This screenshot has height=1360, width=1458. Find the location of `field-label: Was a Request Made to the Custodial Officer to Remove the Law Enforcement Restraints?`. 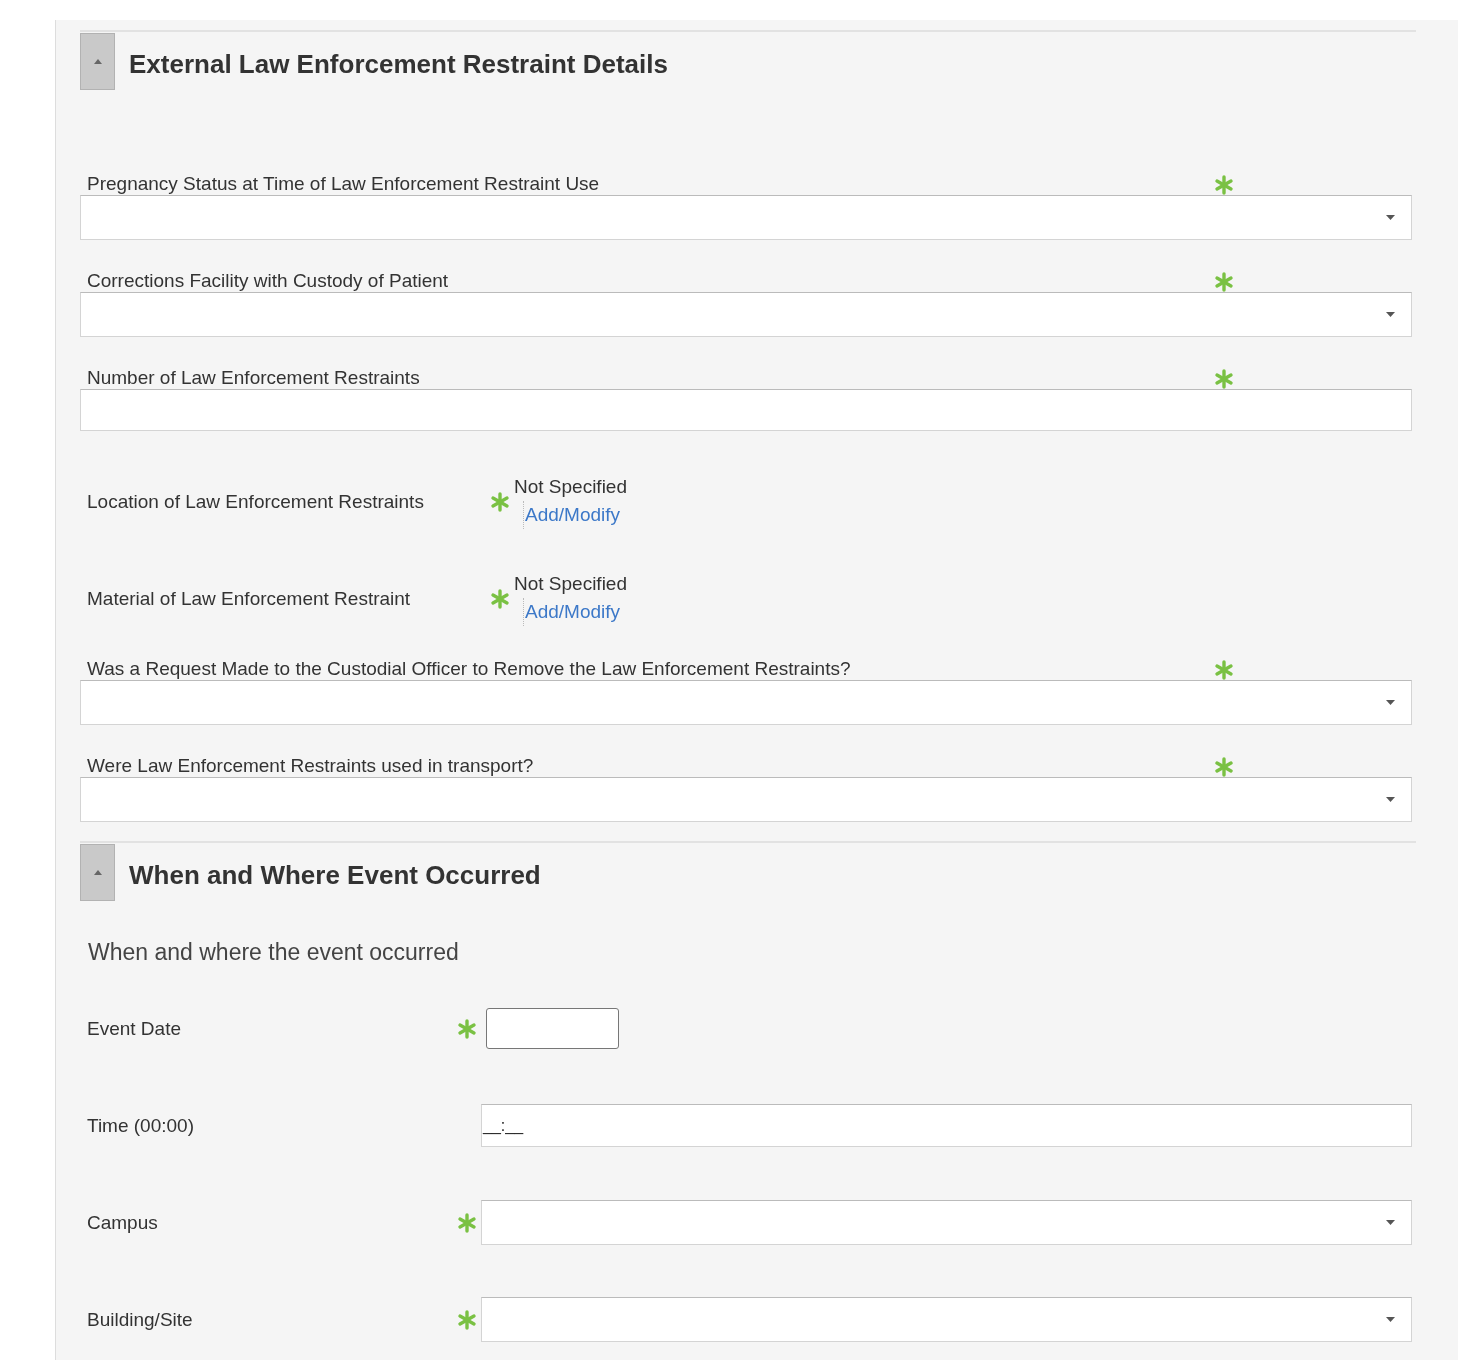

field-label: Was a Request Made to the Custodial Officer to Remove the Law Enforcement Restraints? is located at coordinates (469, 669).